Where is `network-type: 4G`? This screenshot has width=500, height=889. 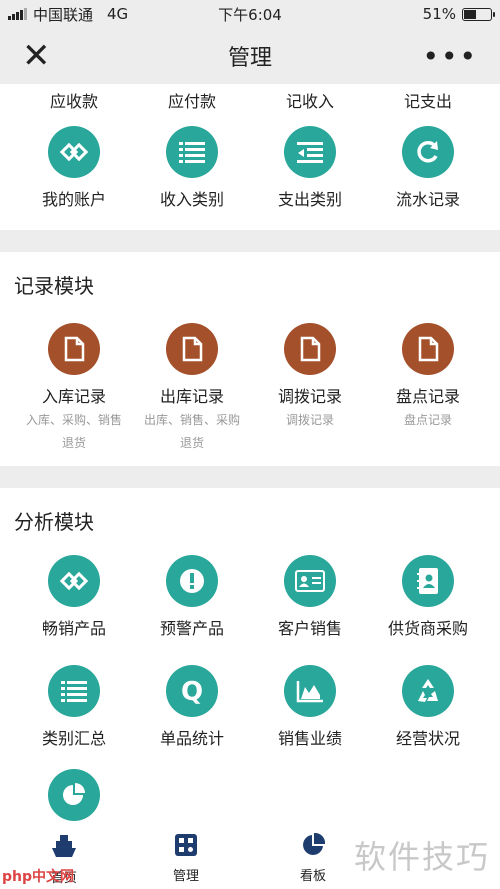 network-type: 4G is located at coordinates (118, 14).